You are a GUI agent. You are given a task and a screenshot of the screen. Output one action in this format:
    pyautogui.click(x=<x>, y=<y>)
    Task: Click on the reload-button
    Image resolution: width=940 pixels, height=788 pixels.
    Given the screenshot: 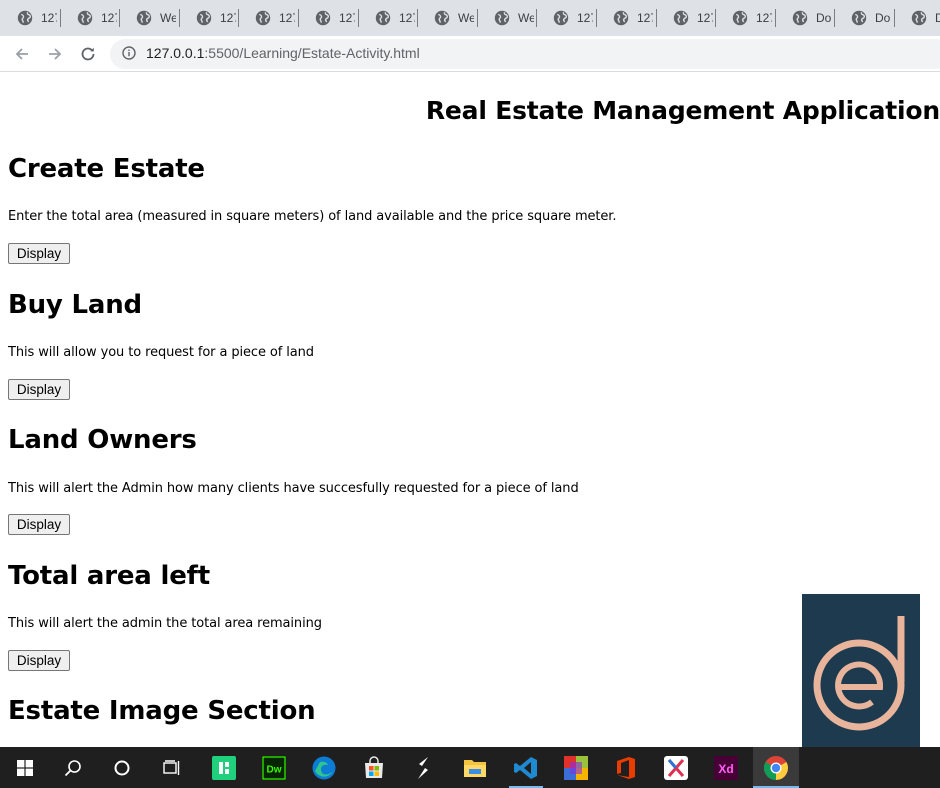 What is the action you would take?
    pyautogui.click(x=88, y=54)
    